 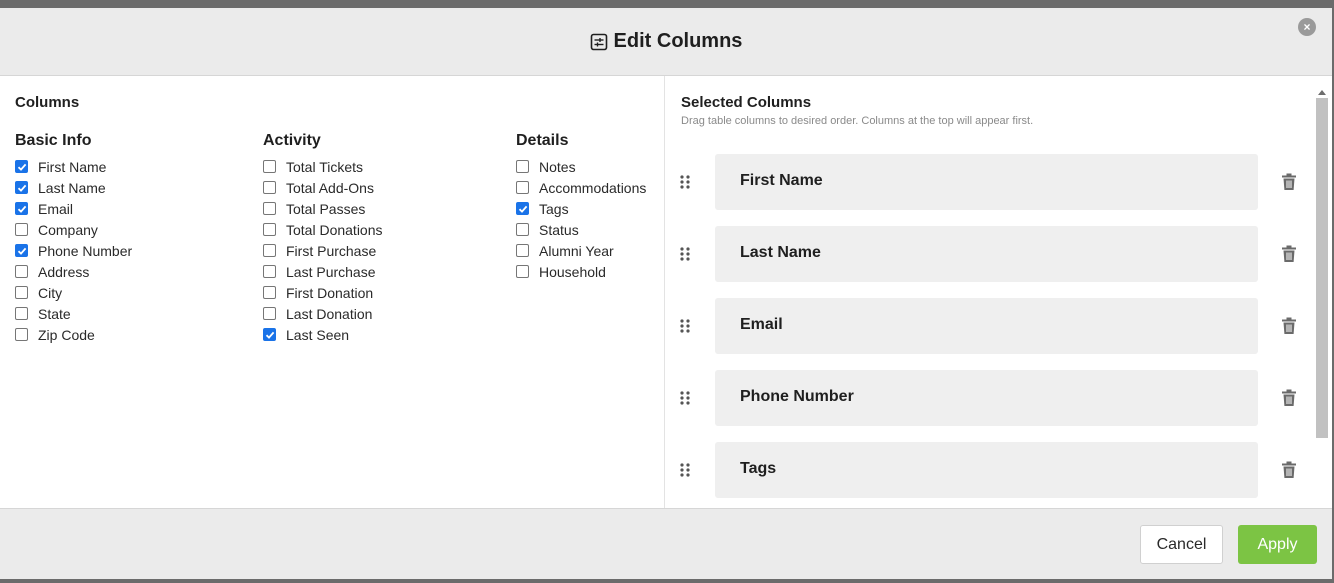 I want to click on column-option: Last Seen, so click(x=323, y=334).